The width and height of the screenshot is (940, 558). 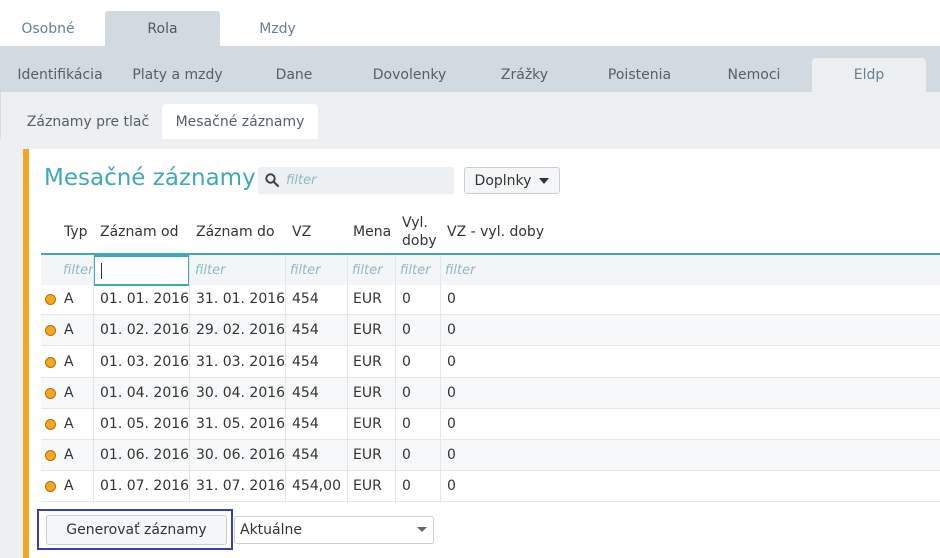 What do you see at coordinates (208, 271) in the screenshot?
I see `filter-zaznam-do: filter` at bounding box center [208, 271].